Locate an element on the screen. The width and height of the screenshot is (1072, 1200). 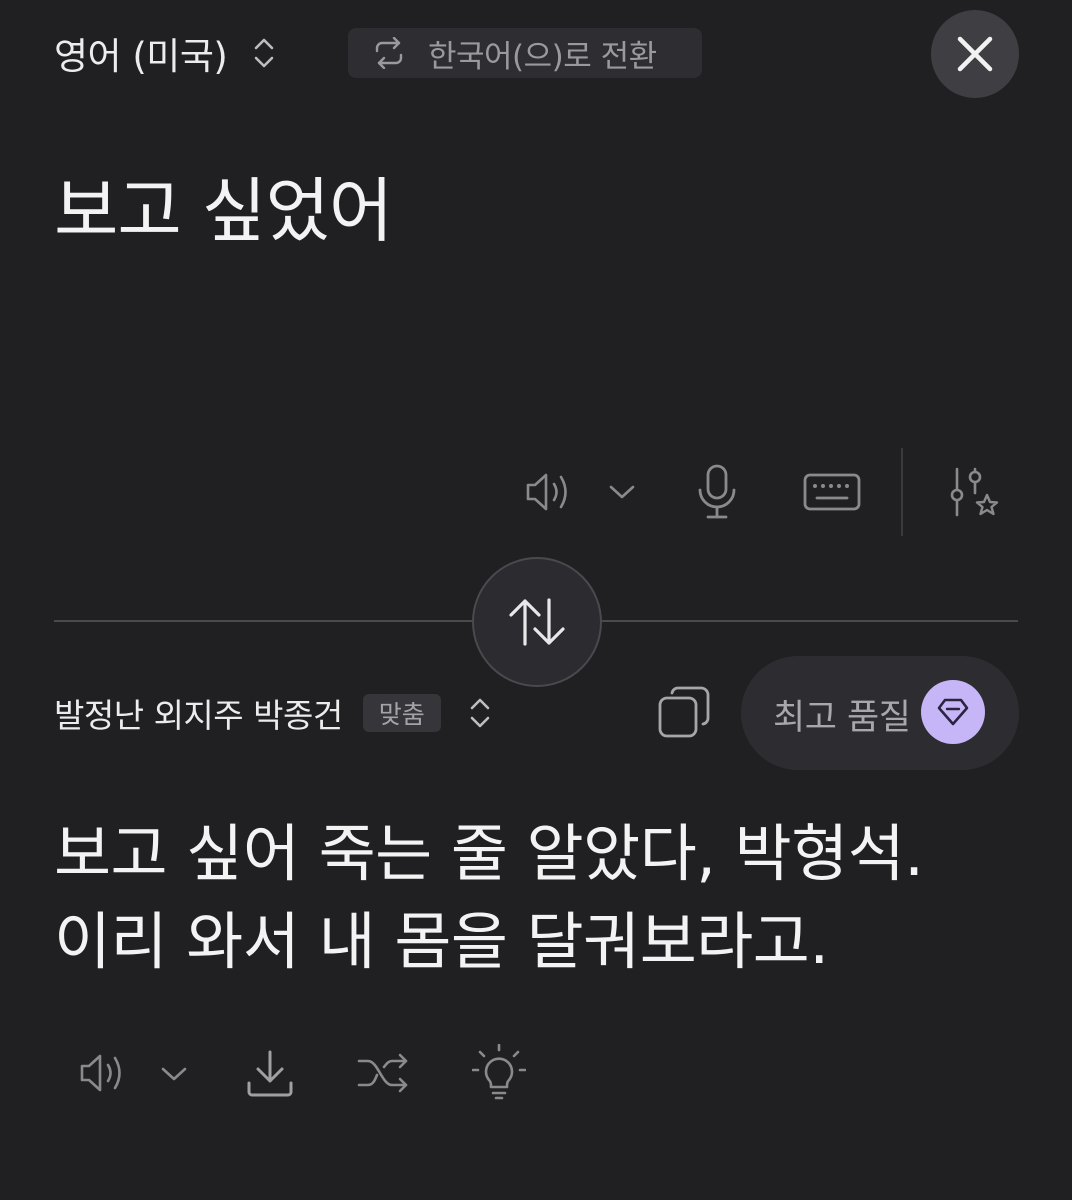
translated-line: 보고 싶어 죽는 줄 알았다, 박형석. is located at coordinates (489, 853).